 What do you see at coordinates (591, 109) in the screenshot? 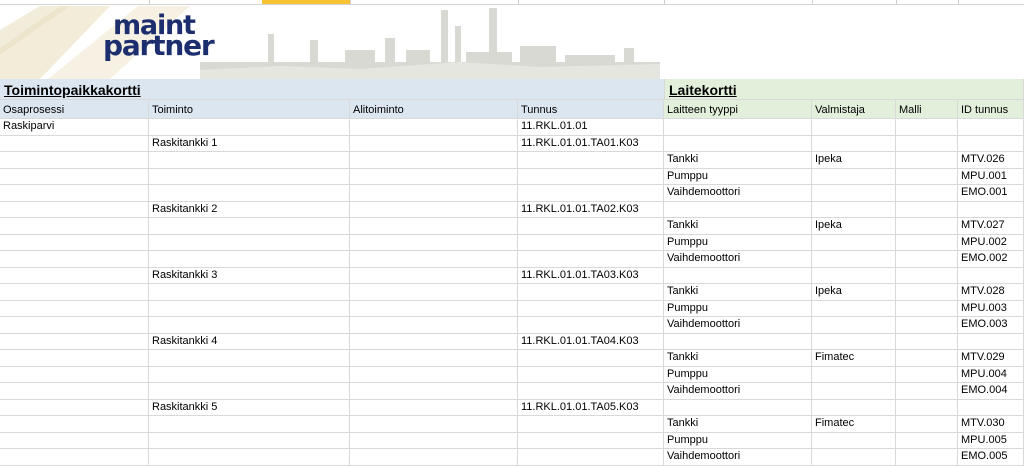
I see `column-header-tunnus: Tunnus` at bounding box center [591, 109].